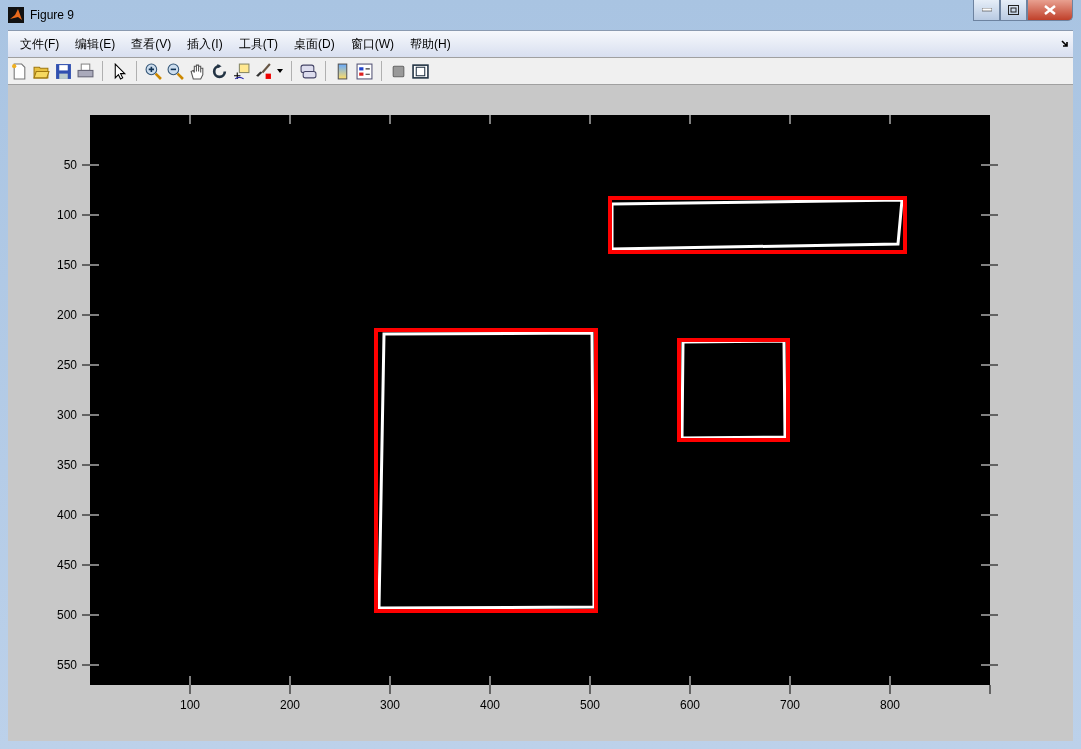 The width and height of the screenshot is (1081, 749). Describe the element at coordinates (308, 71) in the screenshot. I see `link-icon` at that location.